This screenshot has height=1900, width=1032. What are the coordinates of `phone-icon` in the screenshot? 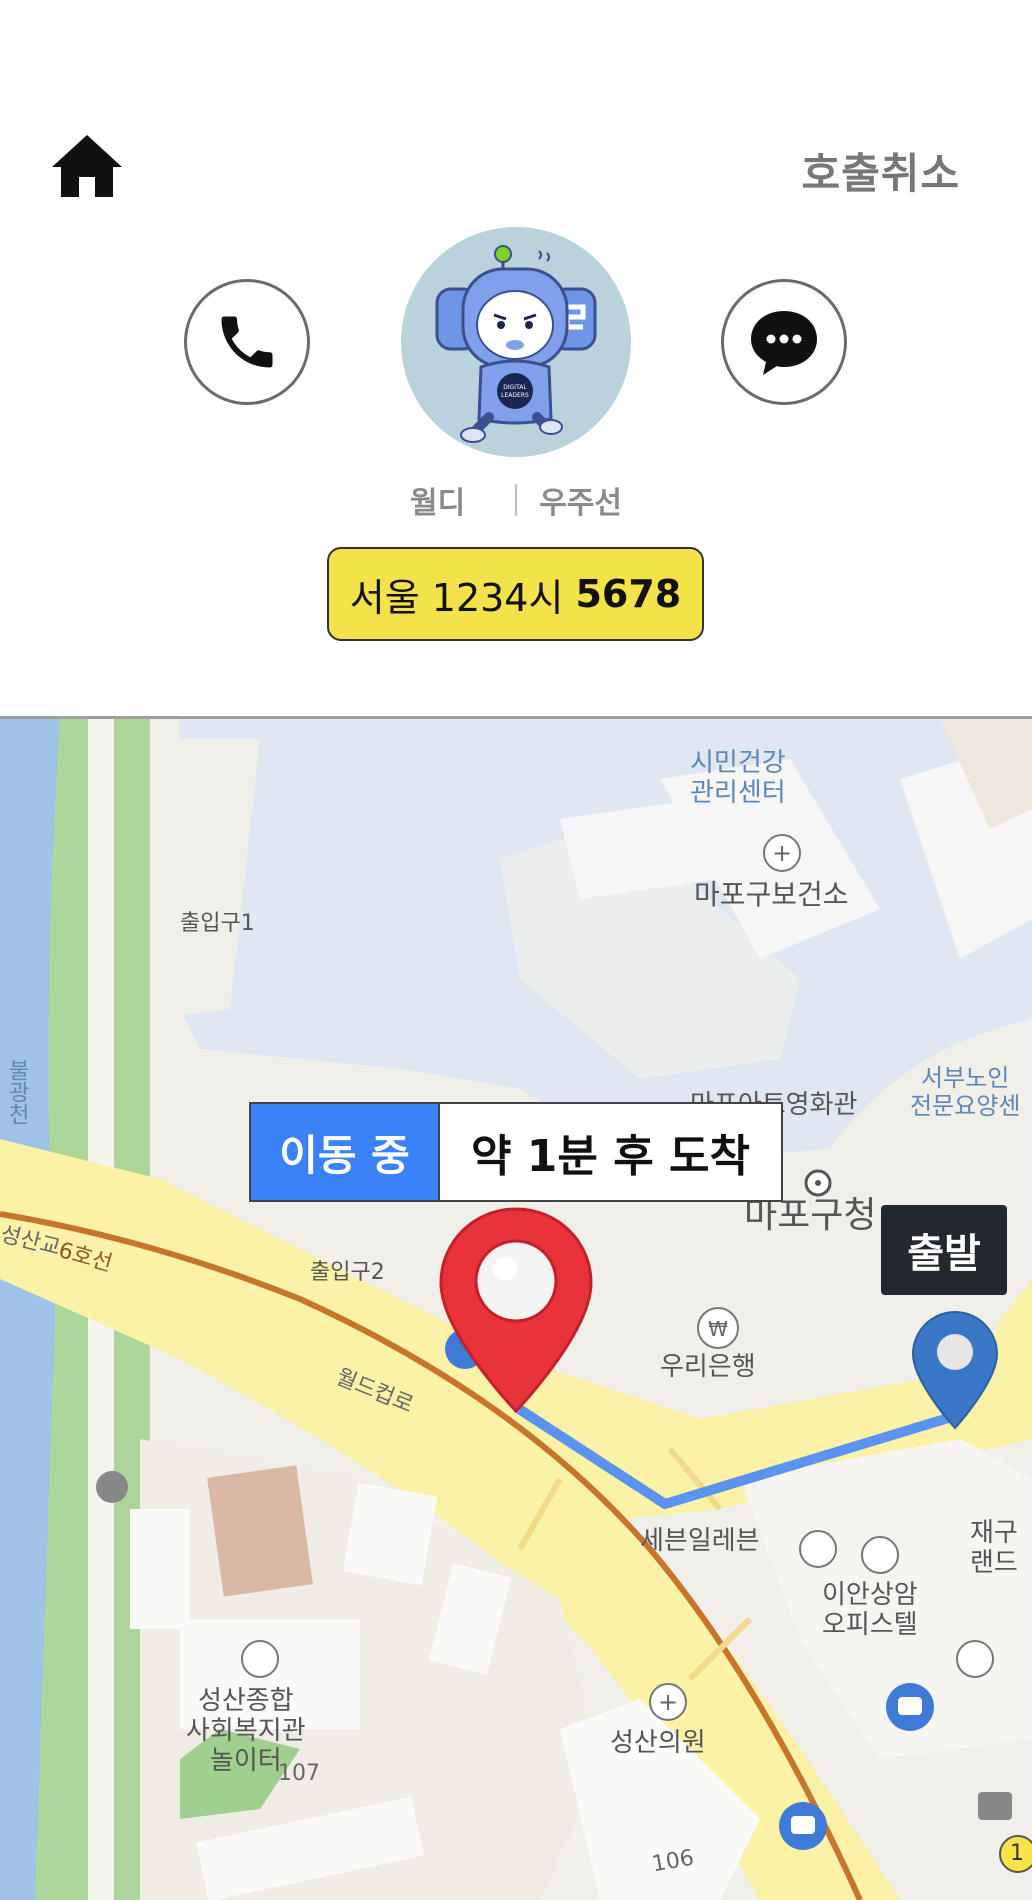 It's located at (247, 342).